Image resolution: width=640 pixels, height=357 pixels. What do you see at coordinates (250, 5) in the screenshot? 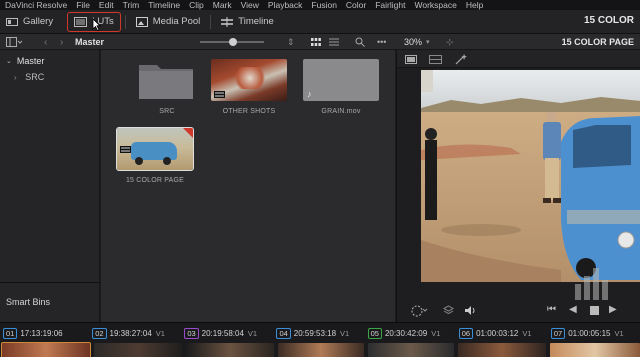
I see `menu-item-view: View` at bounding box center [250, 5].